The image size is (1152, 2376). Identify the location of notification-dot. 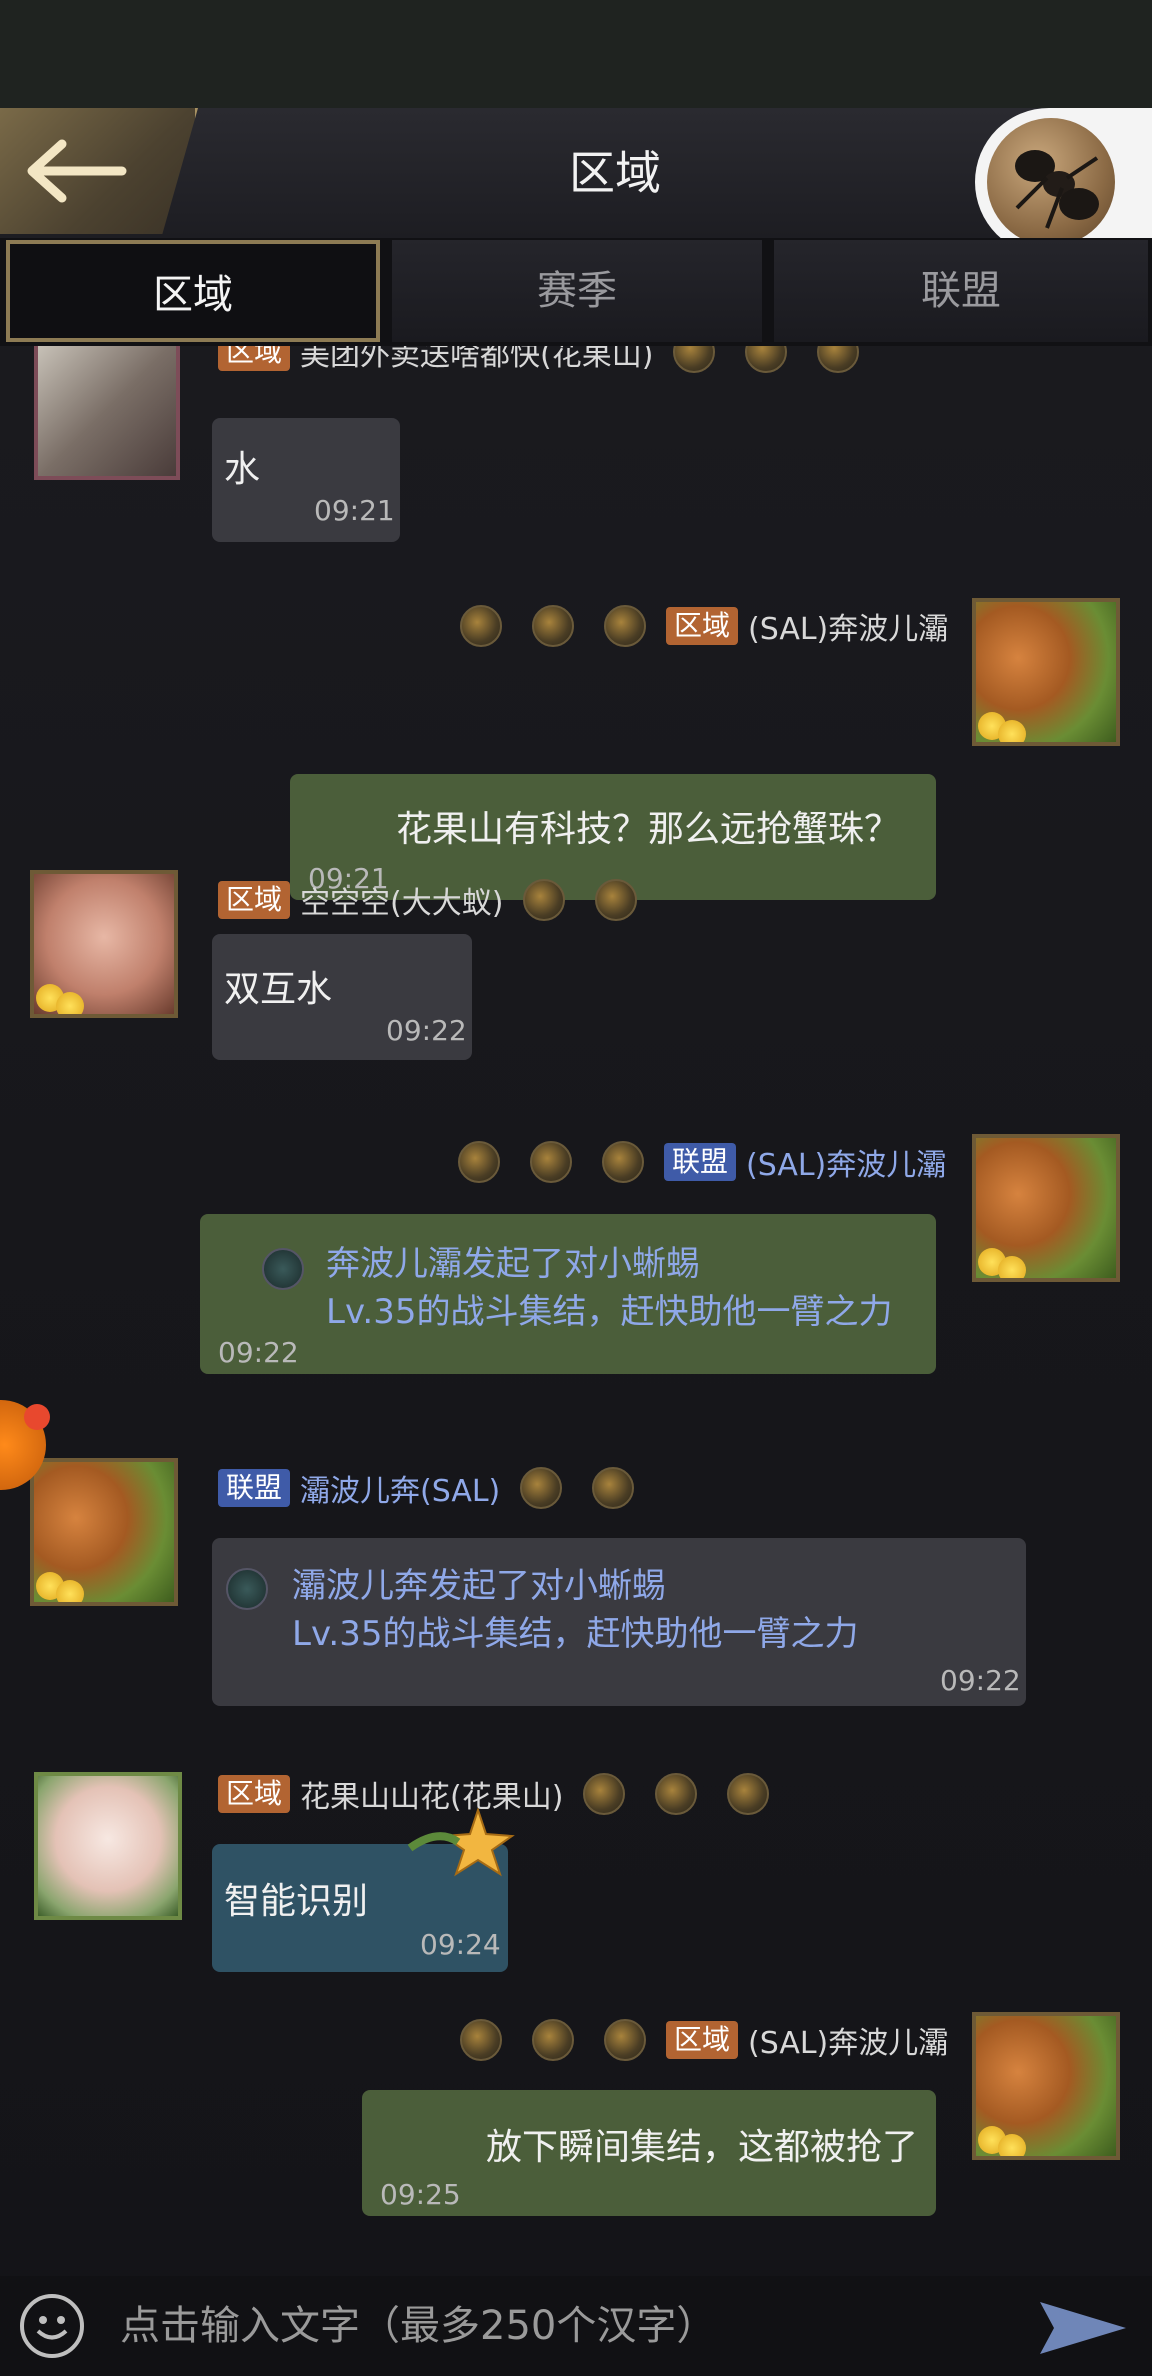
(37, 1417).